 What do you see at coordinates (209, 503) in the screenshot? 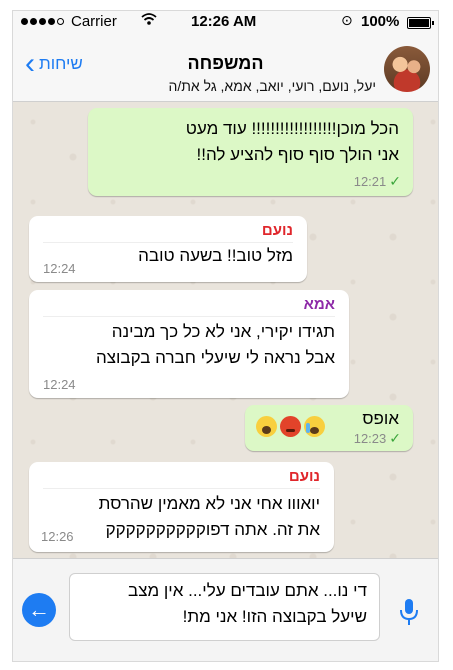
I see `message-line: יואווו אחי אני לא מאמין שהרסת` at bounding box center [209, 503].